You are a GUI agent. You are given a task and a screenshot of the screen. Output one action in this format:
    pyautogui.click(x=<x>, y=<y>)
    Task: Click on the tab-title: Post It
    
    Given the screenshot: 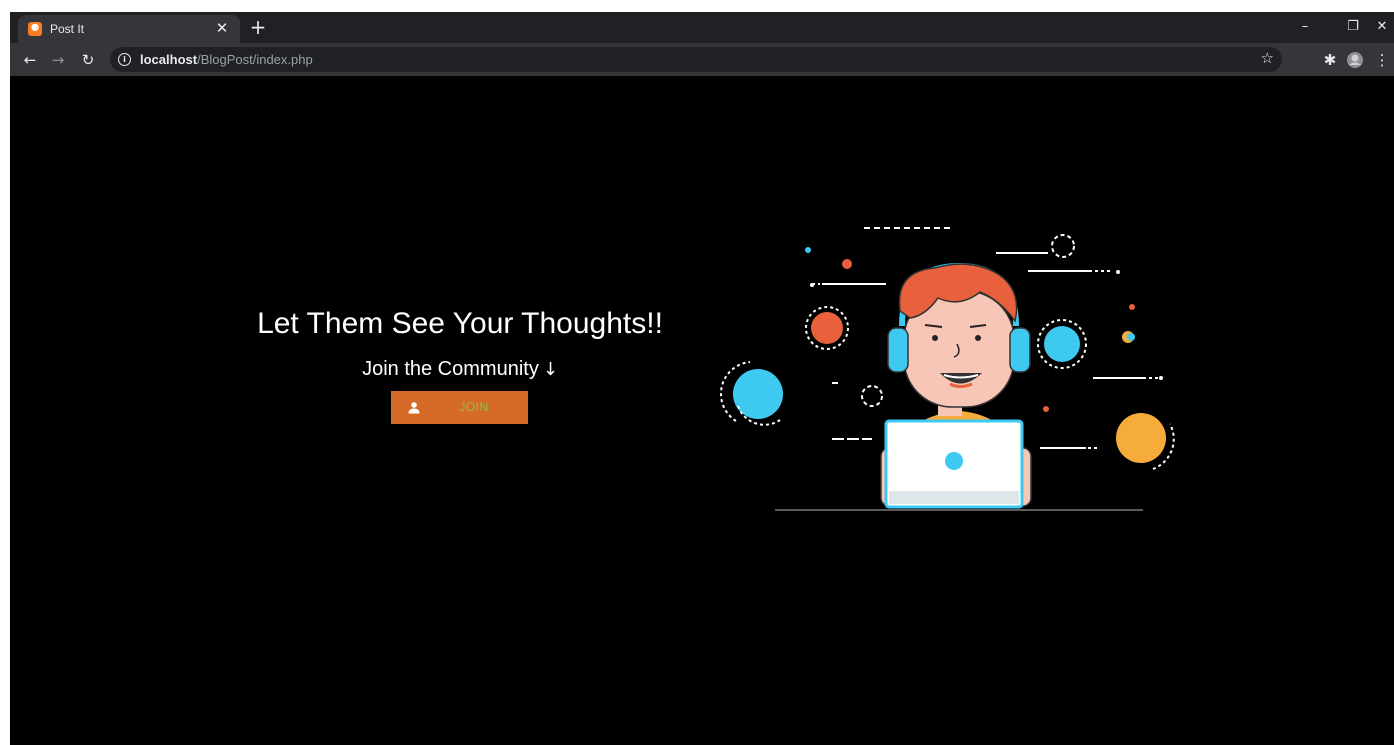 What is the action you would take?
    pyautogui.click(x=67, y=29)
    